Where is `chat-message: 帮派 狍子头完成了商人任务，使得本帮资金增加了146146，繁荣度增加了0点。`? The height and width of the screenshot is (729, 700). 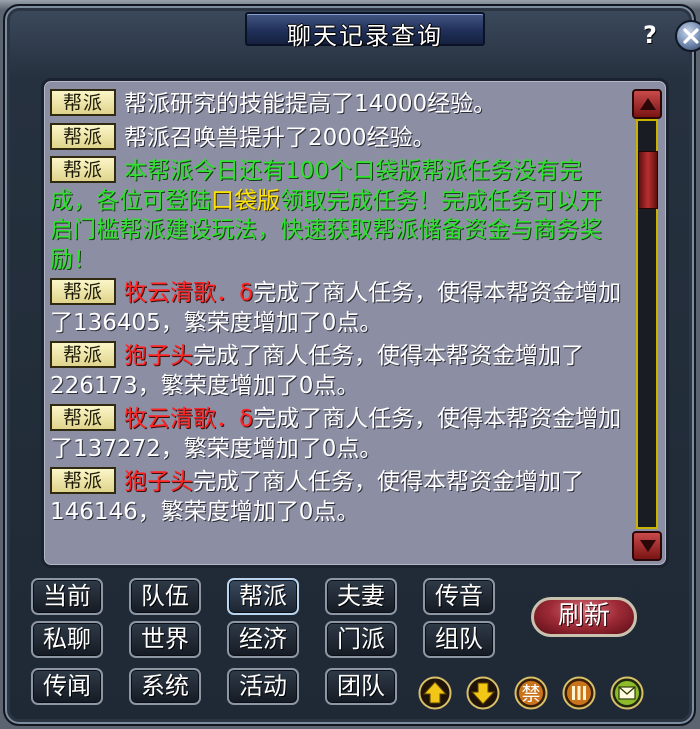
chat-message: 帮派 狍子头完成了商人任务，使得本帮资金增加了146146，繁荣度增加了0点。 is located at coordinates (337, 497).